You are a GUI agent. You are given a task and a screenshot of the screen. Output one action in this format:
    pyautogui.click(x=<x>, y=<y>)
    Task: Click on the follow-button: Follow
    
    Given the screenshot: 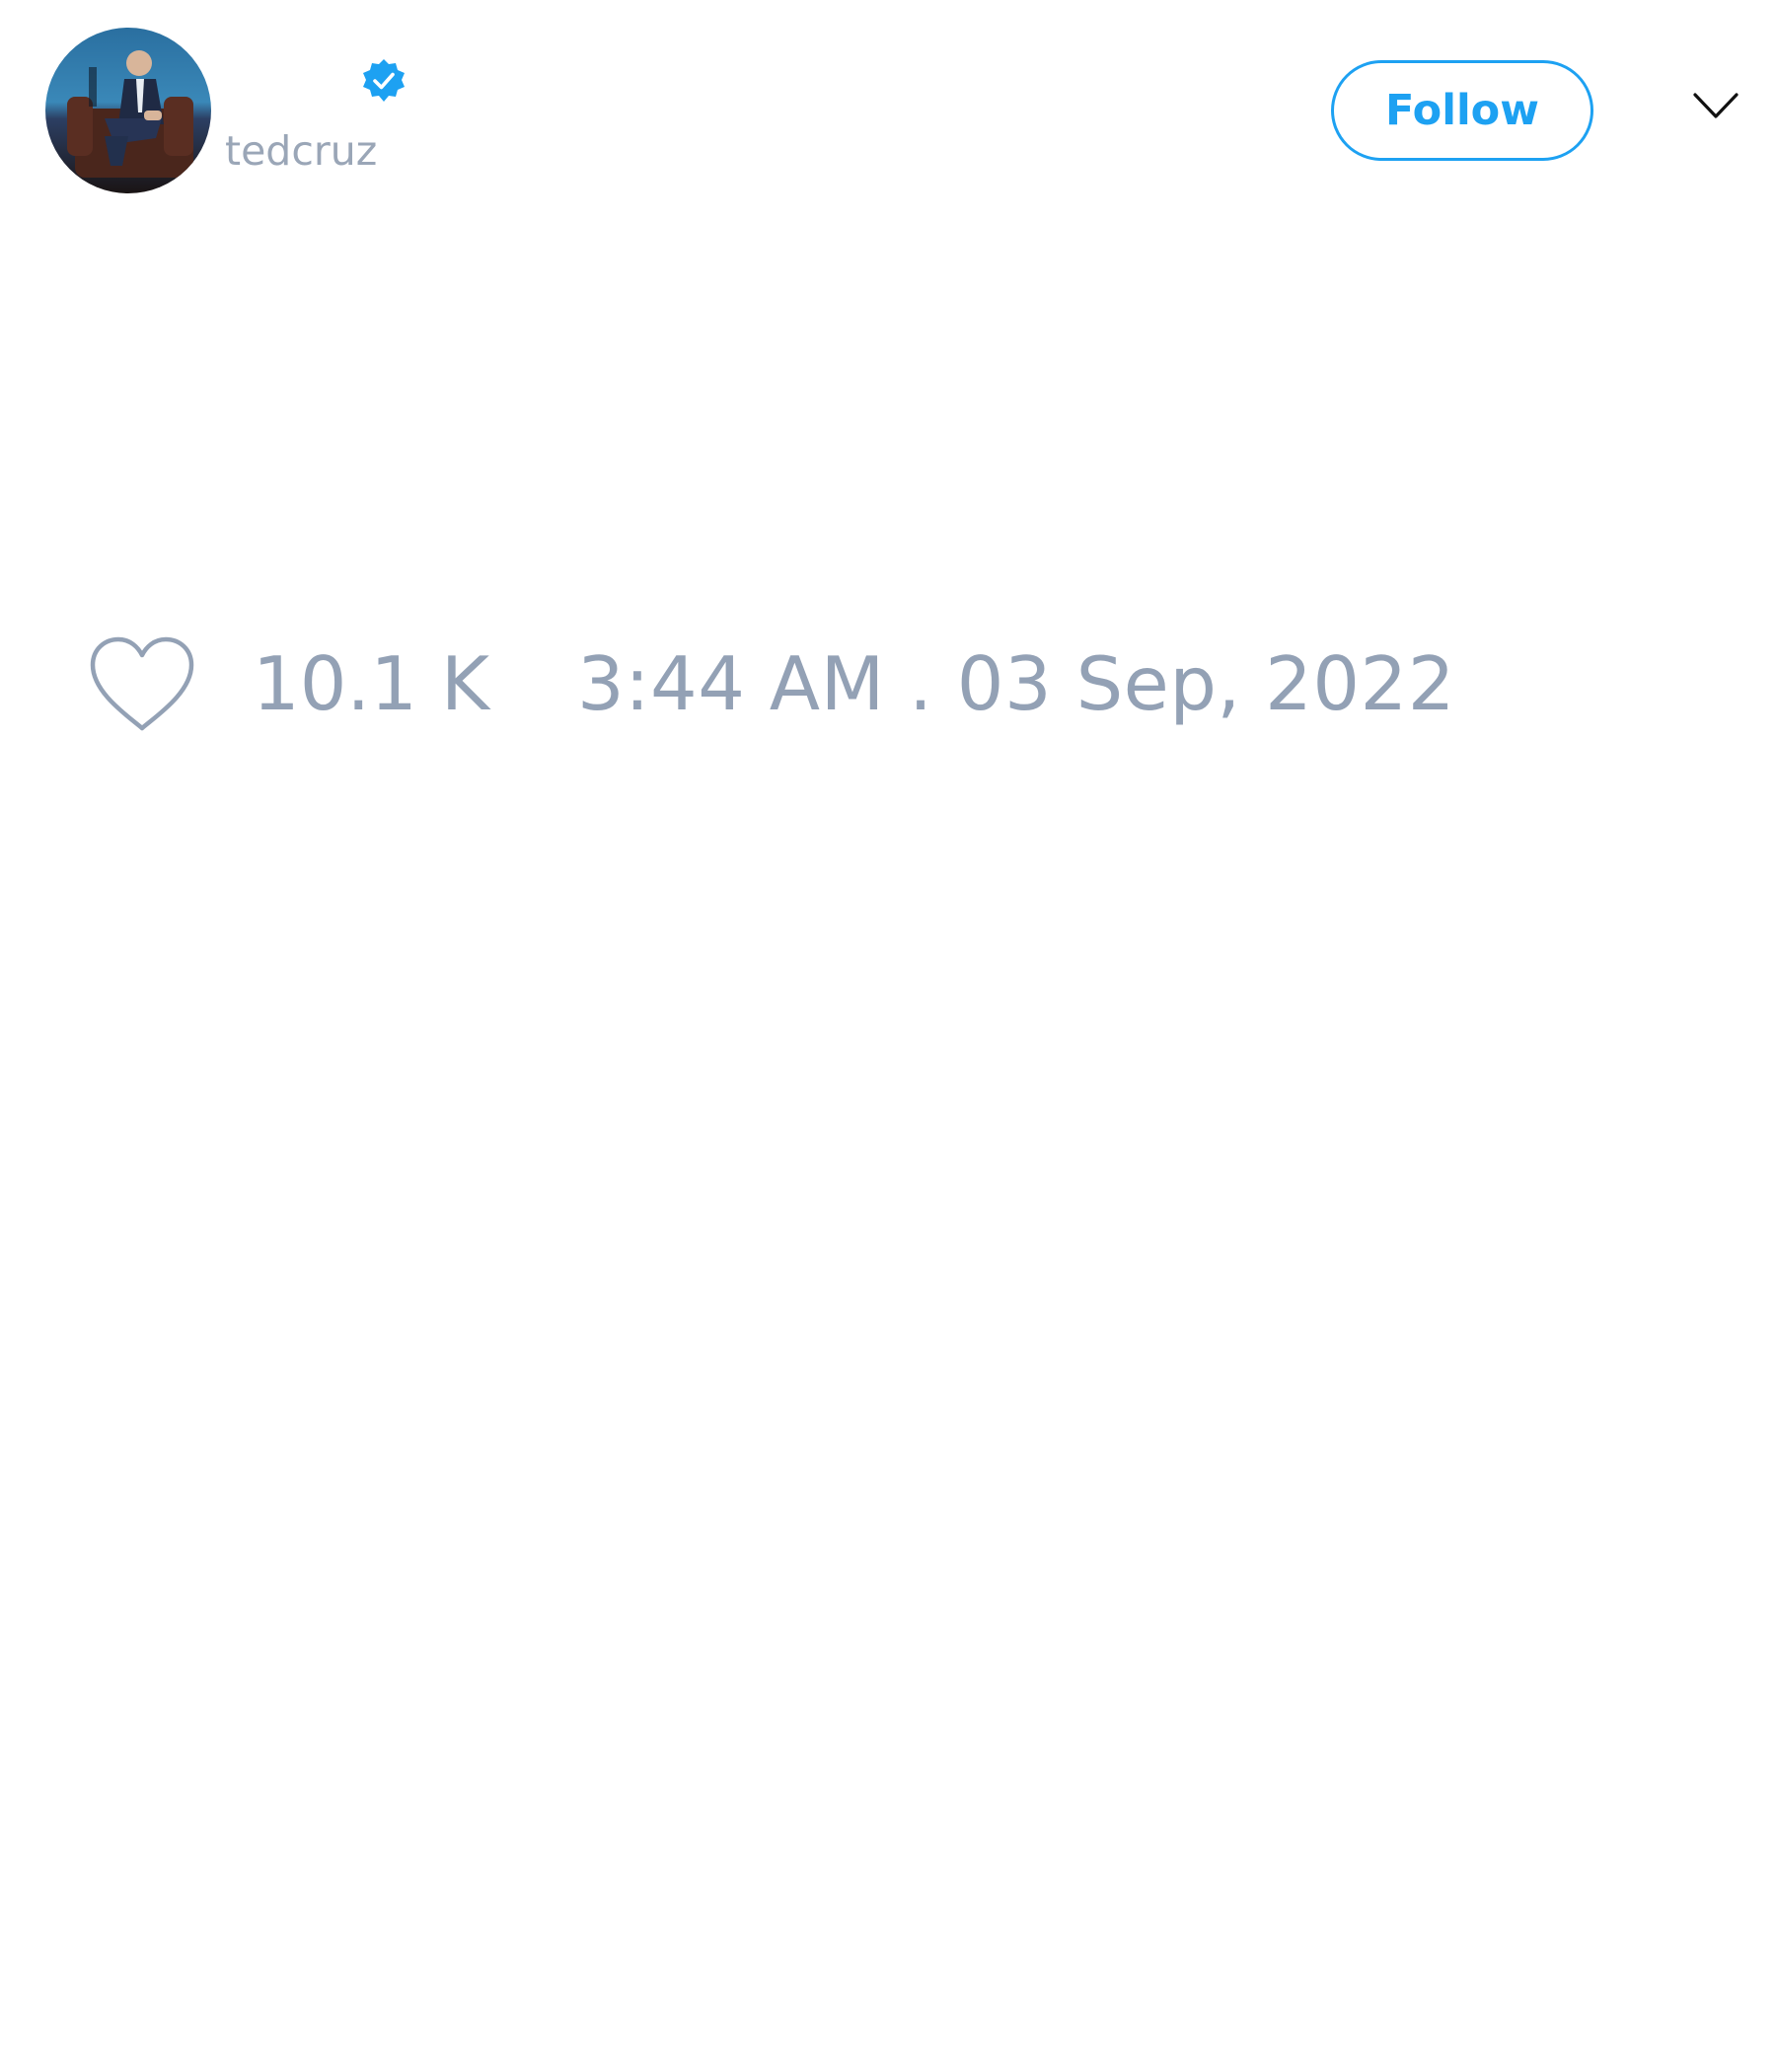 What is the action you would take?
    pyautogui.click(x=1462, y=111)
    